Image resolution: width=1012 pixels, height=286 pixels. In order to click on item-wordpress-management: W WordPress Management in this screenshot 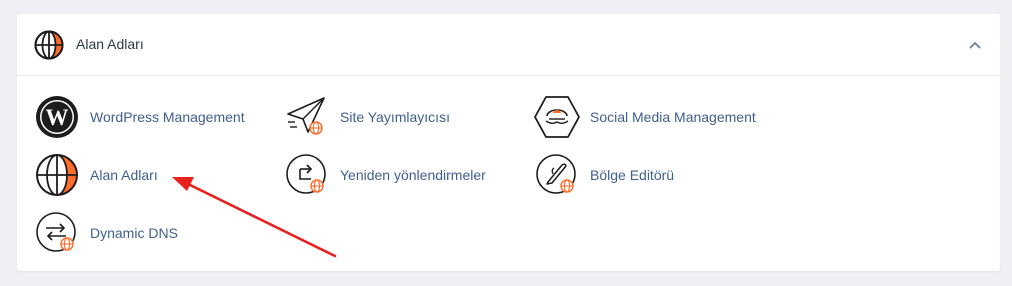, I will do `click(149, 117)`.